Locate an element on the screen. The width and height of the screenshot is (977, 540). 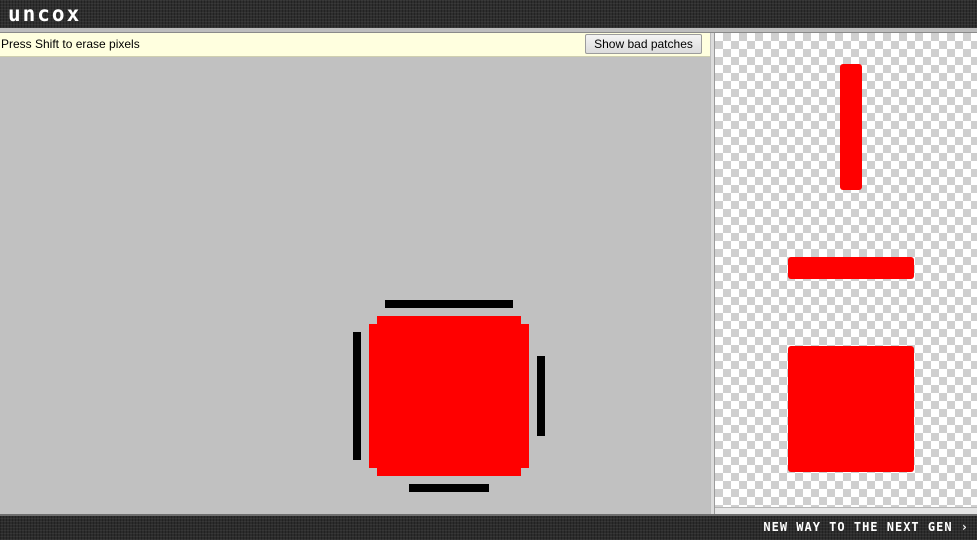
preview-horizontal-scrollbar is located at coordinates (846, 510).